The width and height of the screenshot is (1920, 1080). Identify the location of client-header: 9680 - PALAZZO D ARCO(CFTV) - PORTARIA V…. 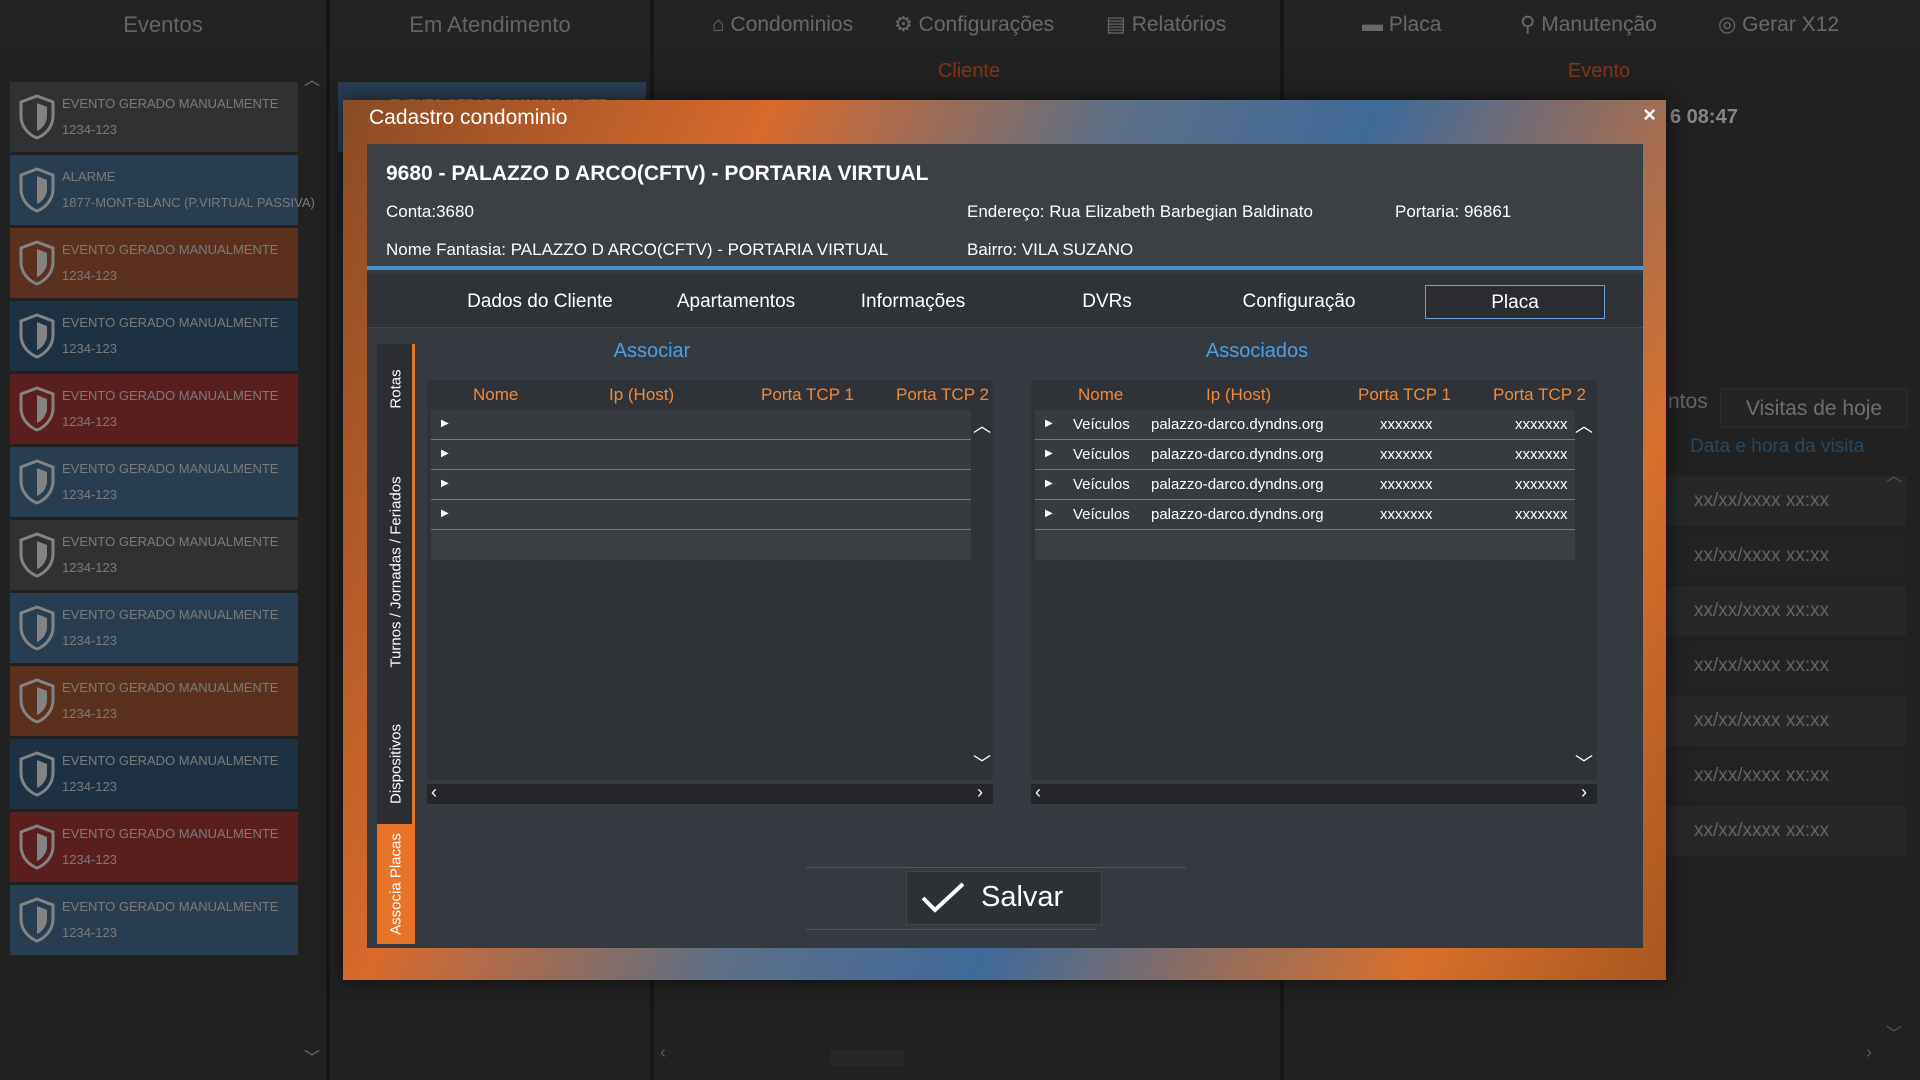
(1005, 207).